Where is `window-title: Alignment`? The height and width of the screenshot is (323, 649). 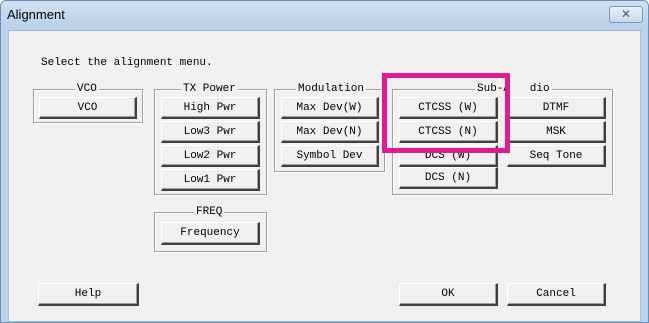
window-title: Alignment is located at coordinates (36, 14).